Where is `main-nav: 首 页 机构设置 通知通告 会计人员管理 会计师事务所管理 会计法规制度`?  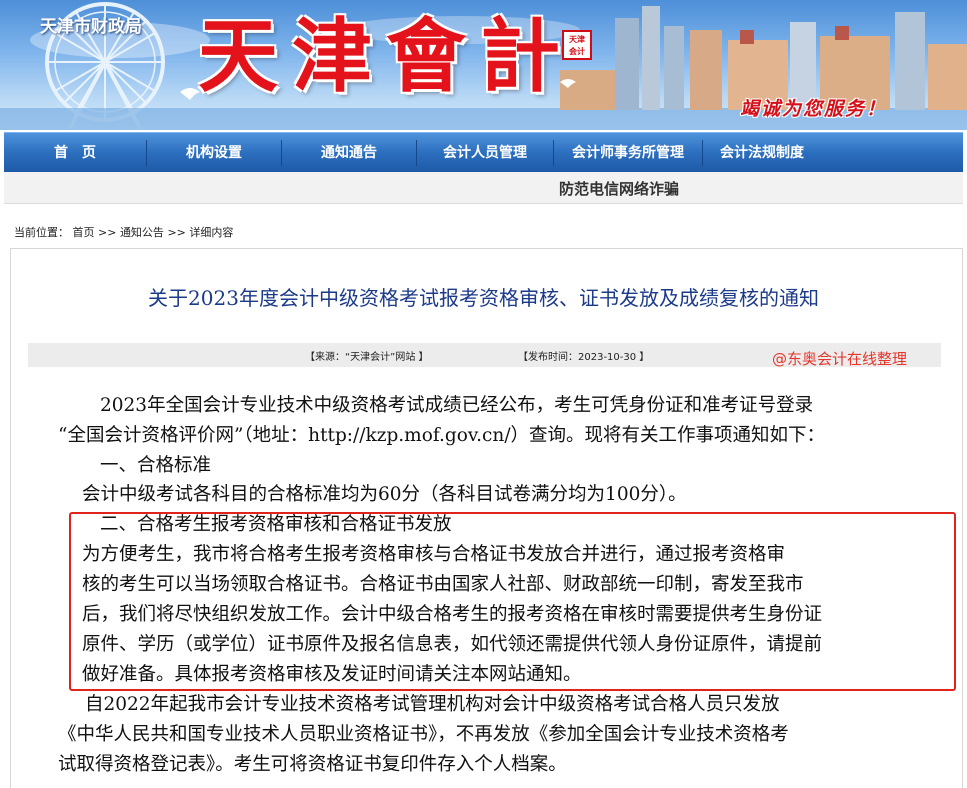
main-nav: 首 页 机构设置 通知通告 会计人员管理 会计师事务所管理 会计法规制度 is located at coordinates (483, 152).